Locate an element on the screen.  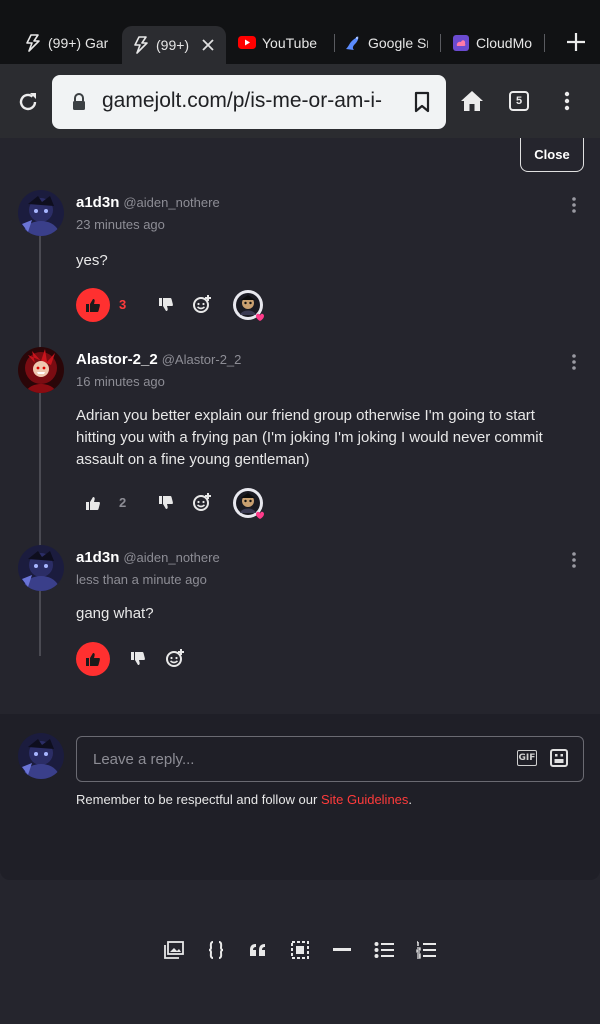
thread-line is located at coordinates (40, 446).